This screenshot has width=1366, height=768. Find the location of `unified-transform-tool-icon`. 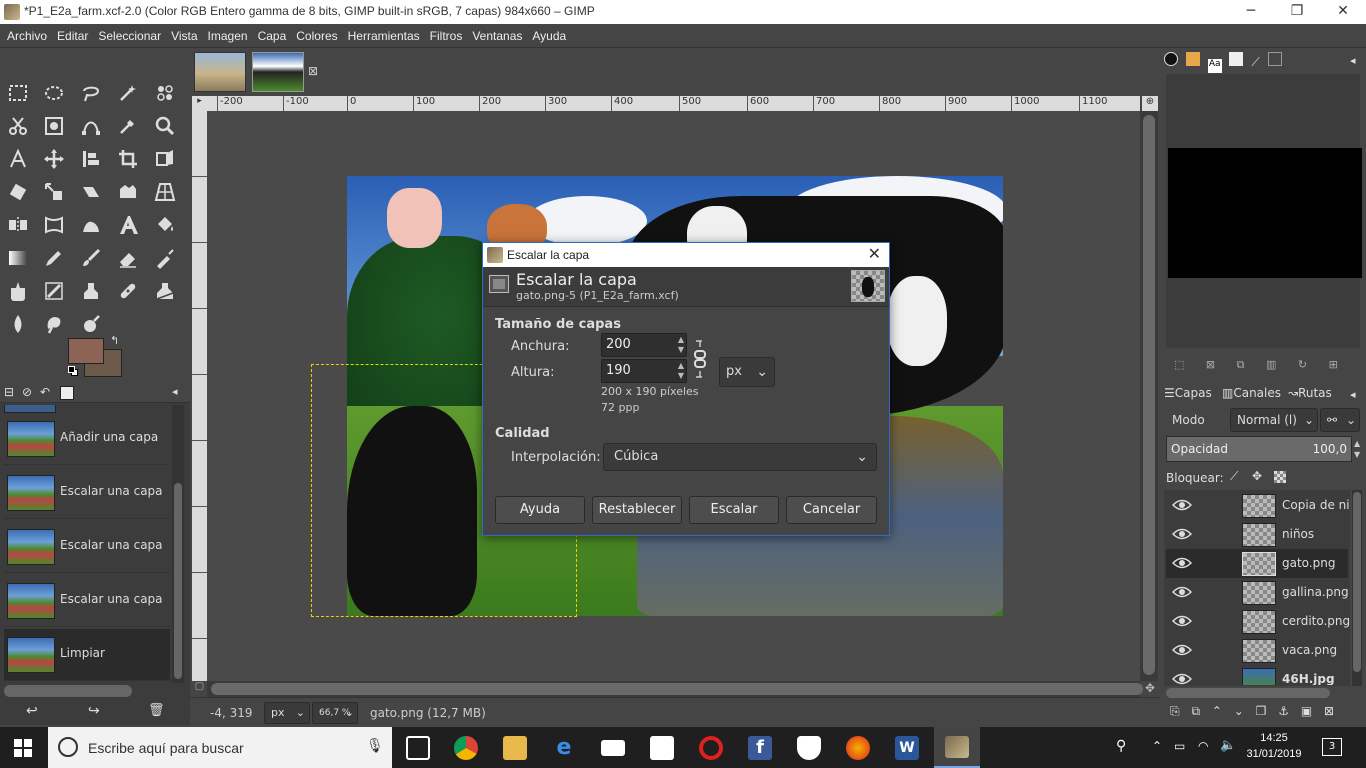

unified-transform-tool-icon is located at coordinates (165, 159).